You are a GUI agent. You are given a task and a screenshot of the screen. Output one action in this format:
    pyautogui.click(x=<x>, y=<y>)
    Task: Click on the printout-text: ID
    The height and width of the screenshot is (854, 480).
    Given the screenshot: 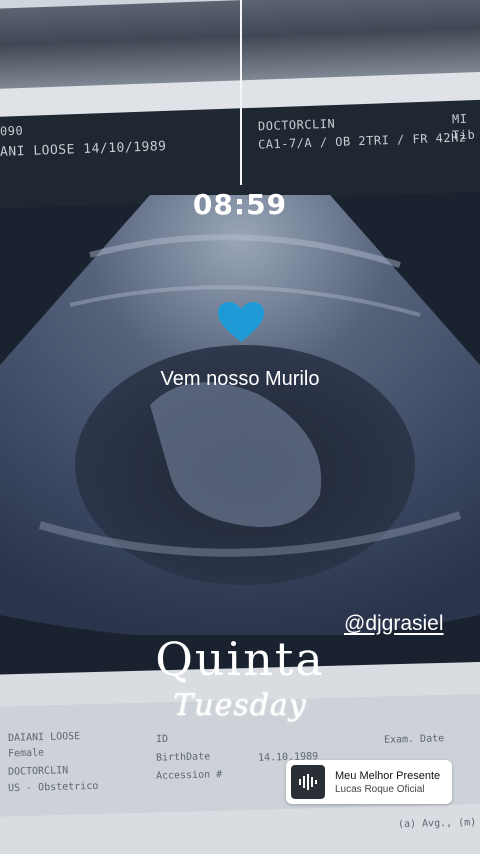 What is the action you would take?
    pyautogui.click(x=162, y=739)
    